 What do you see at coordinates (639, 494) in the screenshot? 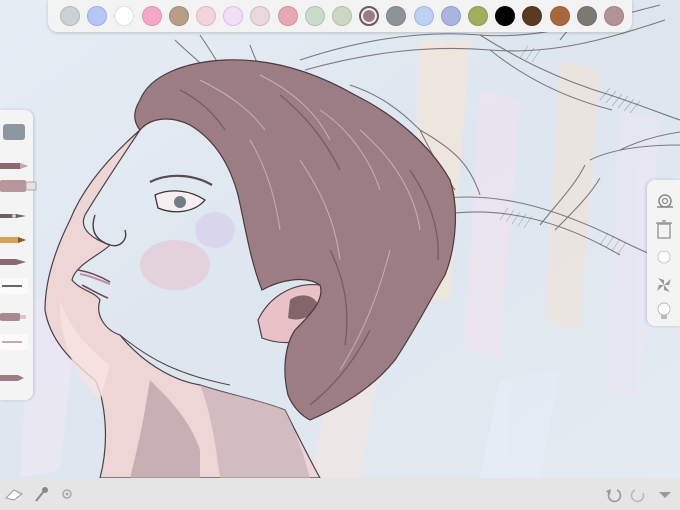
I see `redo-icon` at bounding box center [639, 494].